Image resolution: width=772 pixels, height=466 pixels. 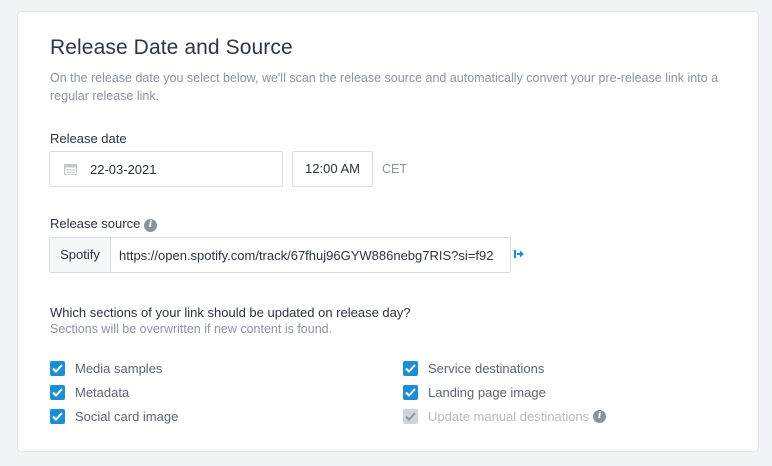 I want to click on option-metadata: Metadata, so click(x=89, y=392).